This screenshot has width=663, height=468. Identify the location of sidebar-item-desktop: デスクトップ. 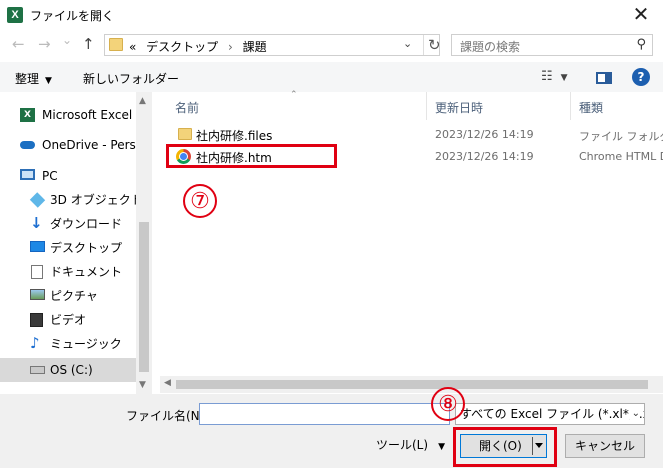
(68, 248).